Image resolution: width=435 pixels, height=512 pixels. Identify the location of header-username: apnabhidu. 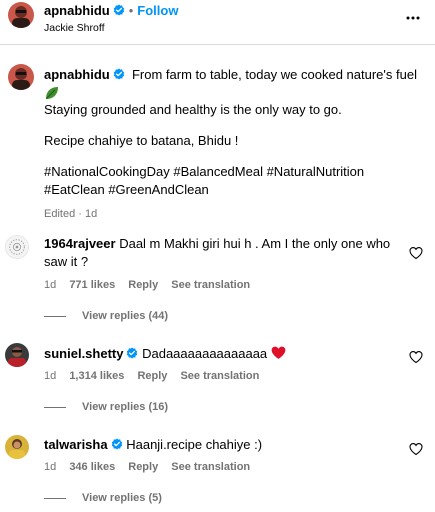
(77, 10).